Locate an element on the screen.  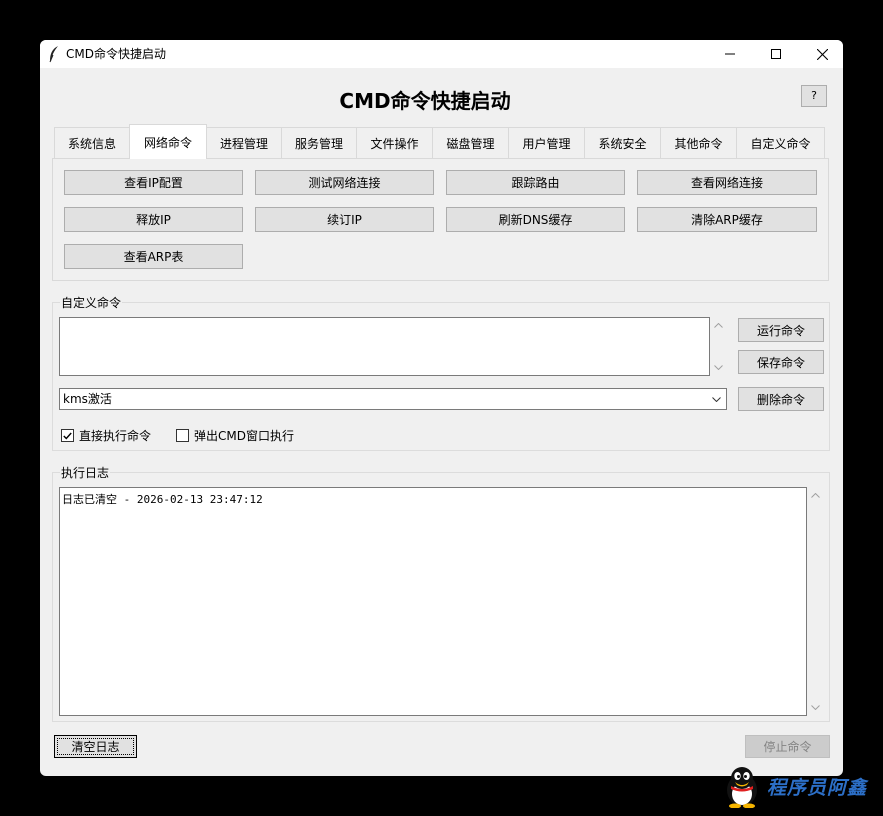
command-scrollbar is located at coordinates (718, 346).